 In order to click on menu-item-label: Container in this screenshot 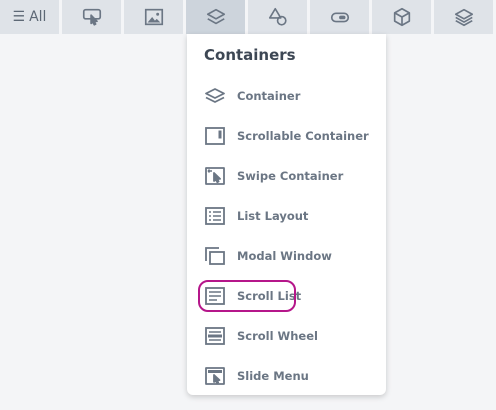, I will do `click(269, 96)`.